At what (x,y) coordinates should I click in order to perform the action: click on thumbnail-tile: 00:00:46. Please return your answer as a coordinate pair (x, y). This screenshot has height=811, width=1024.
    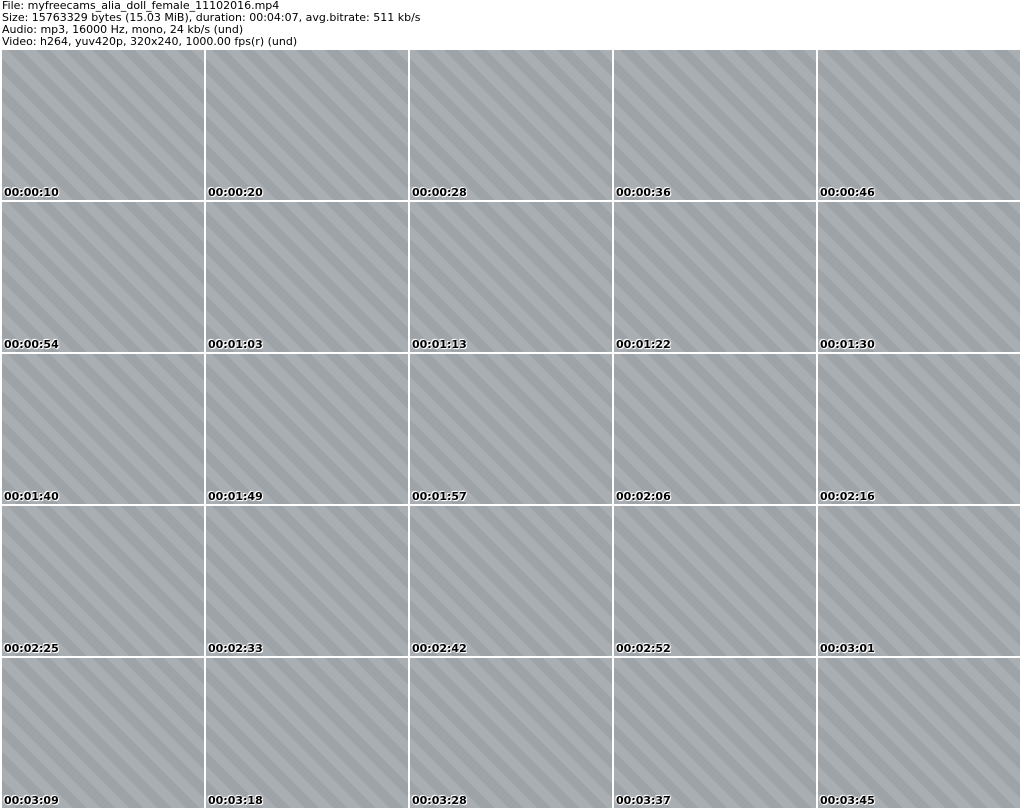
    Looking at the image, I should click on (919, 125).